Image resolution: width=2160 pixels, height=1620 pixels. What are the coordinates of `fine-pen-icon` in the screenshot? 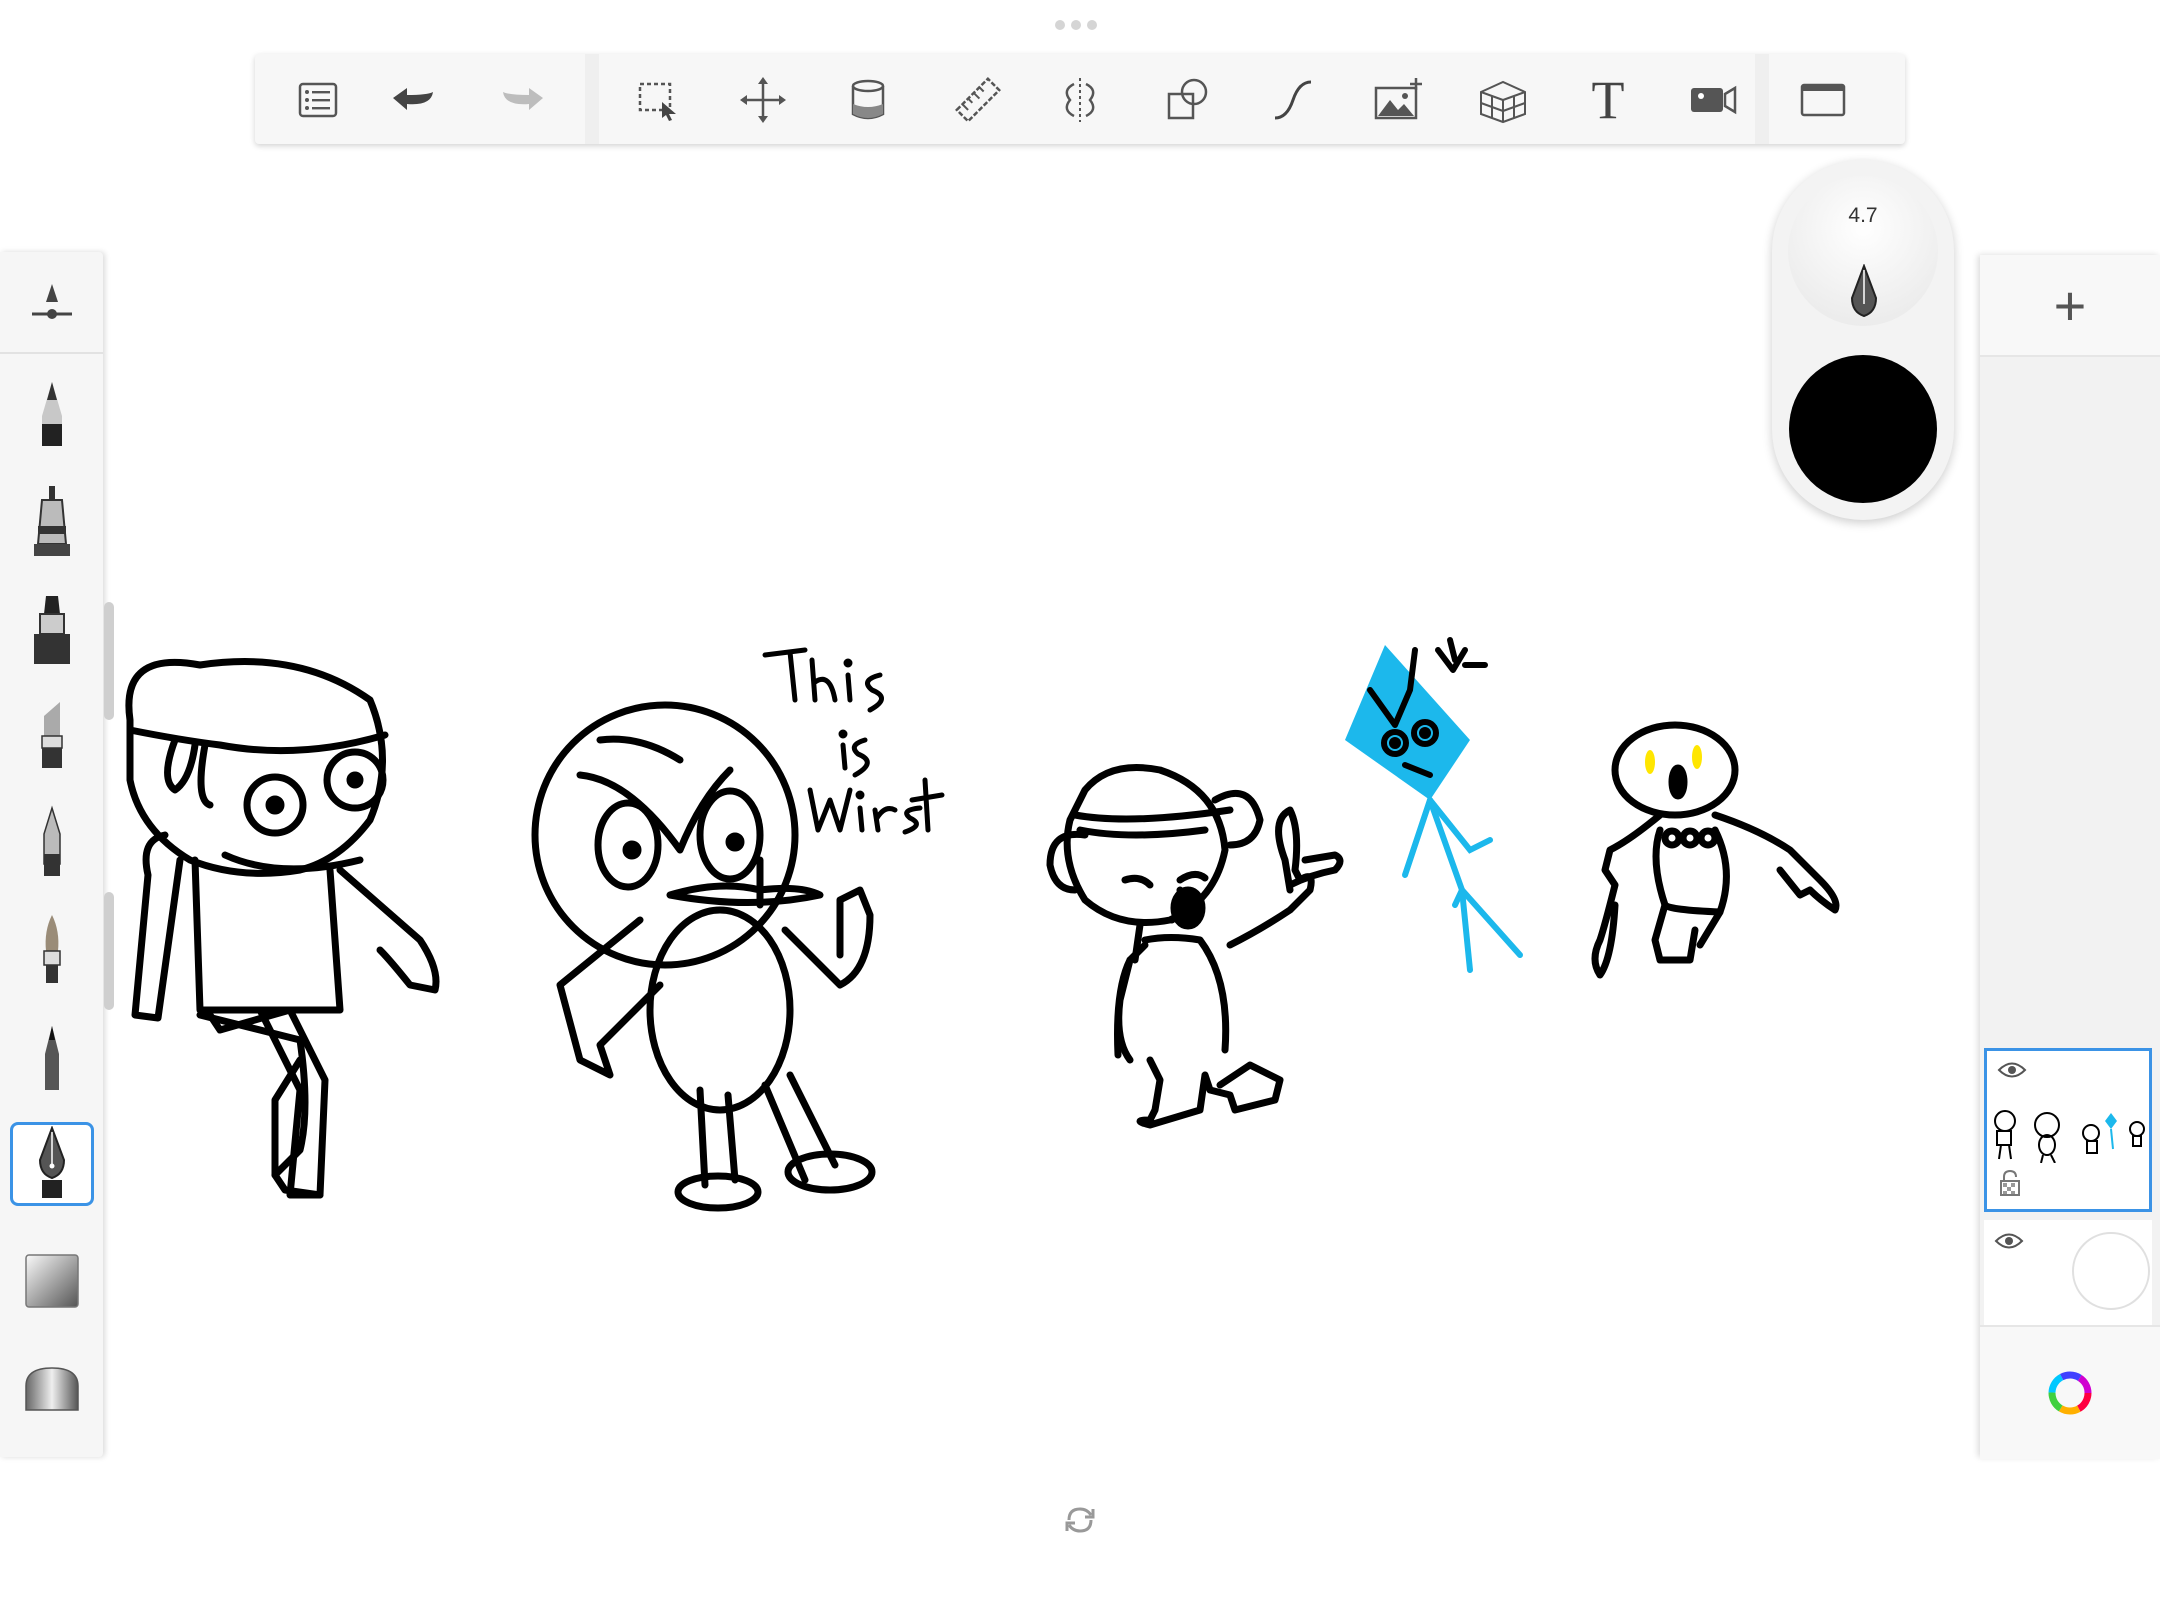 It's located at (52, 1058).